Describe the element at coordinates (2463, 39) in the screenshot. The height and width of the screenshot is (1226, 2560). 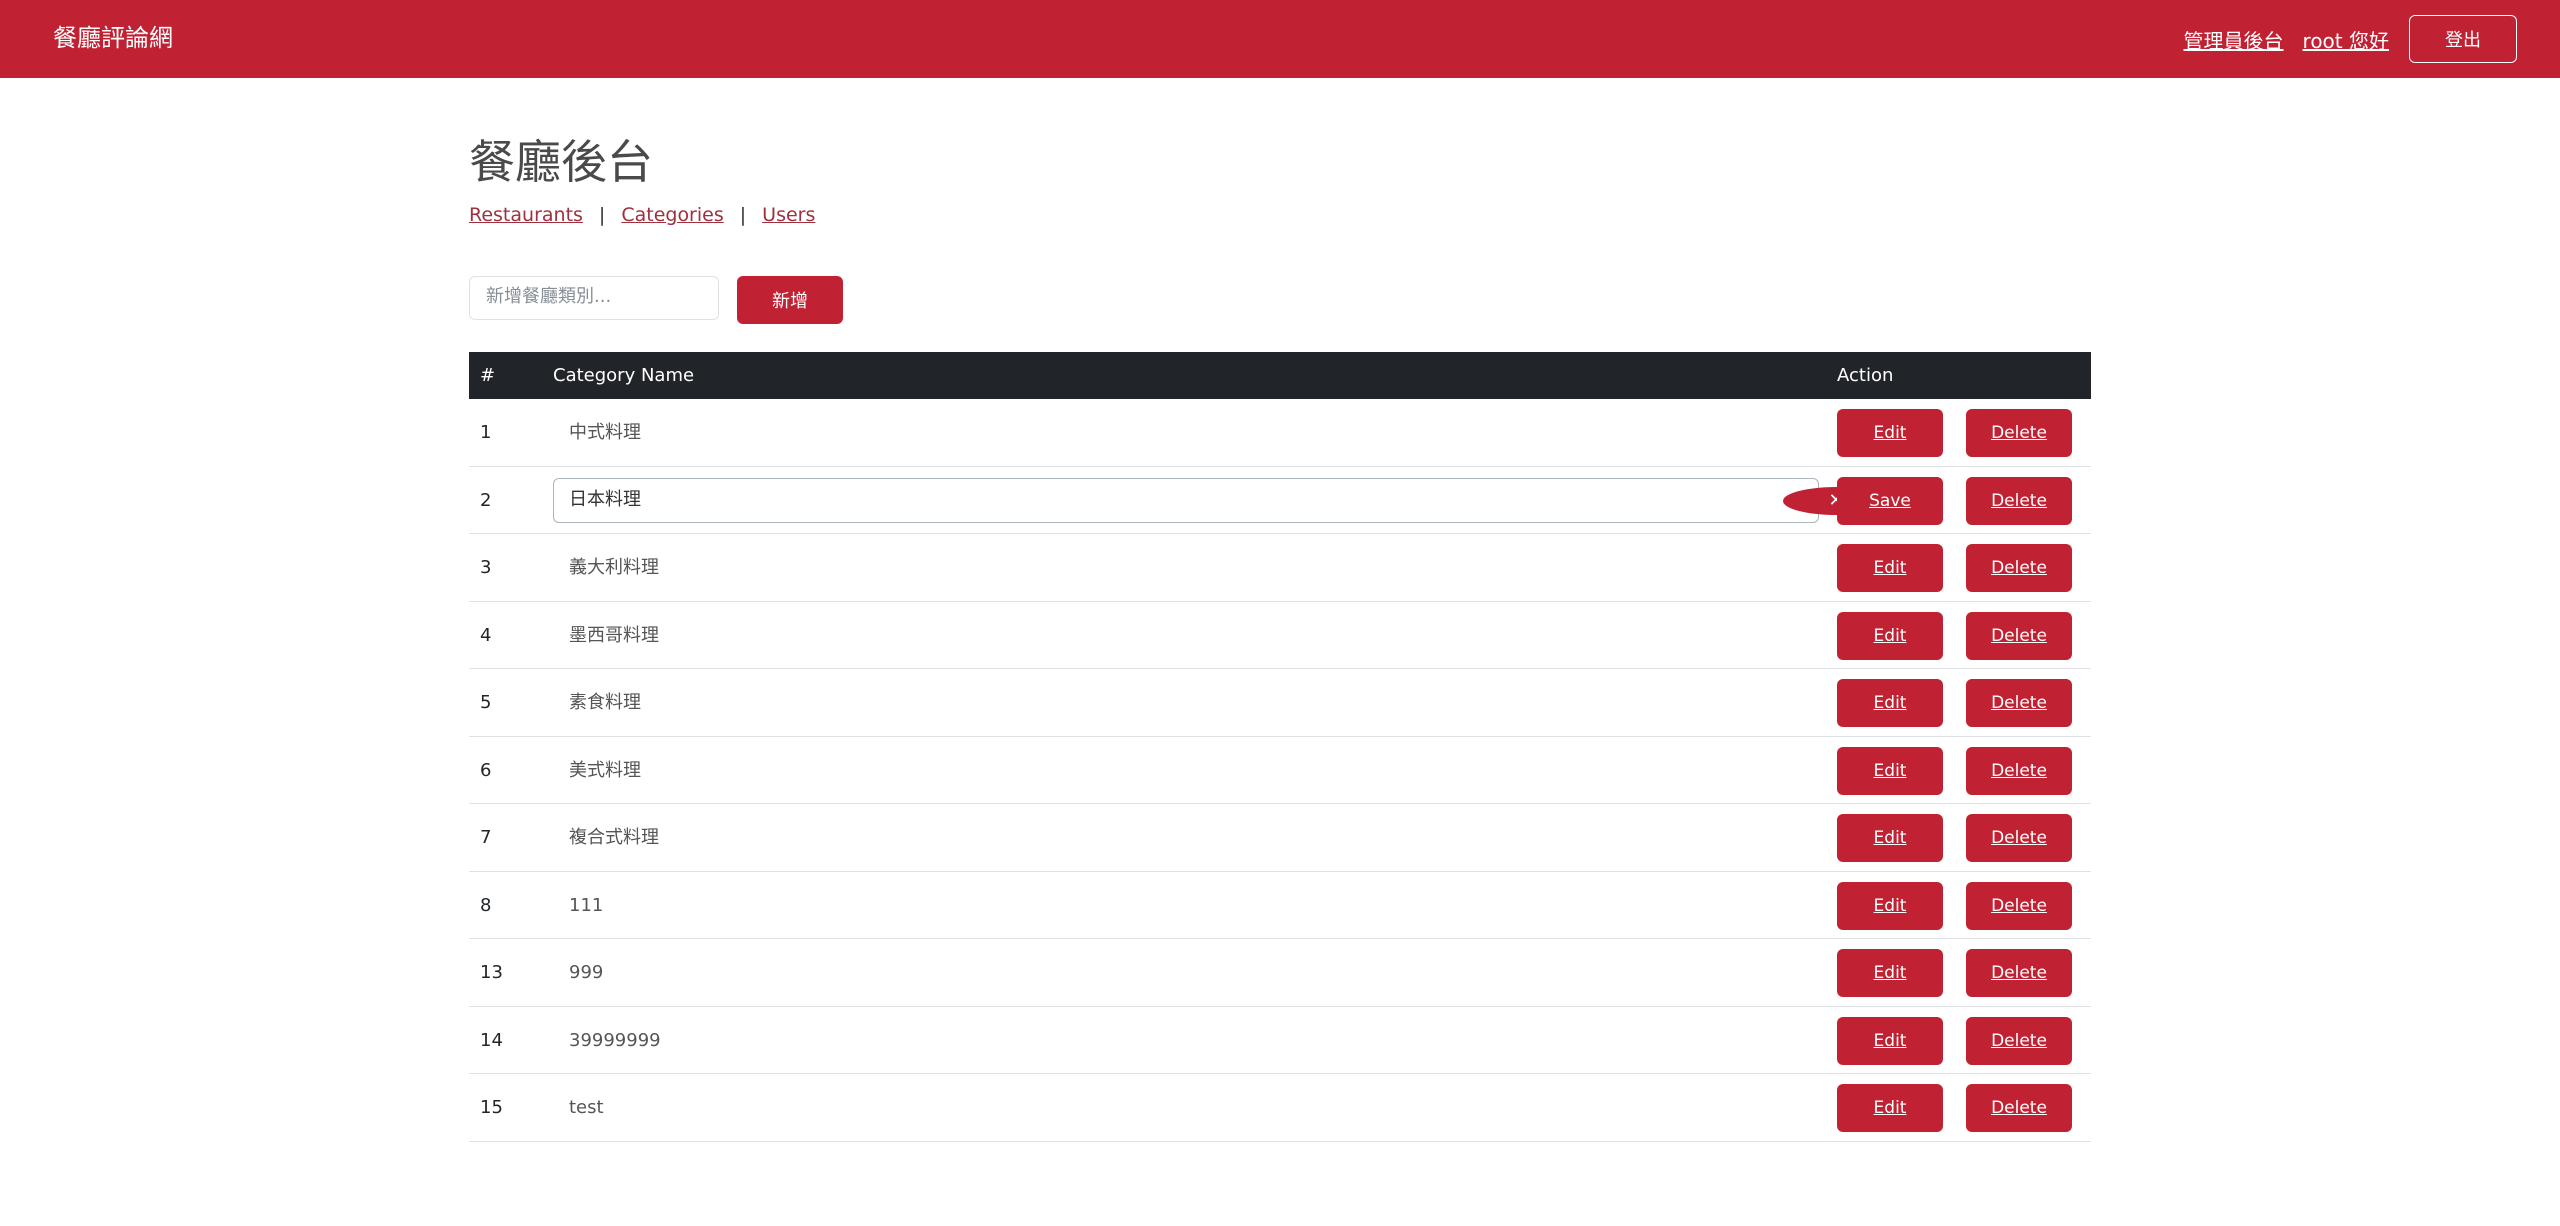
I see `logout-button: 登出` at that location.